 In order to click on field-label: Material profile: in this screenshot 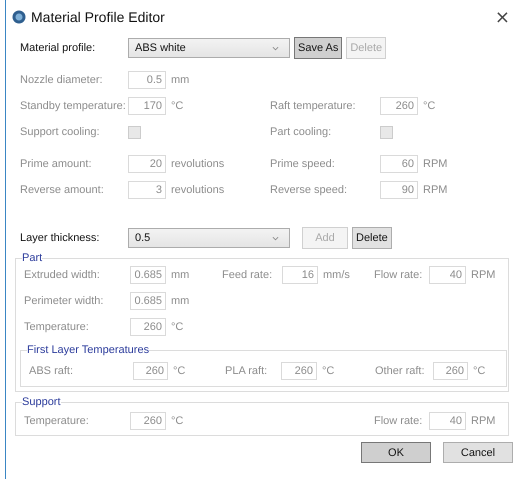, I will do `click(58, 48)`.